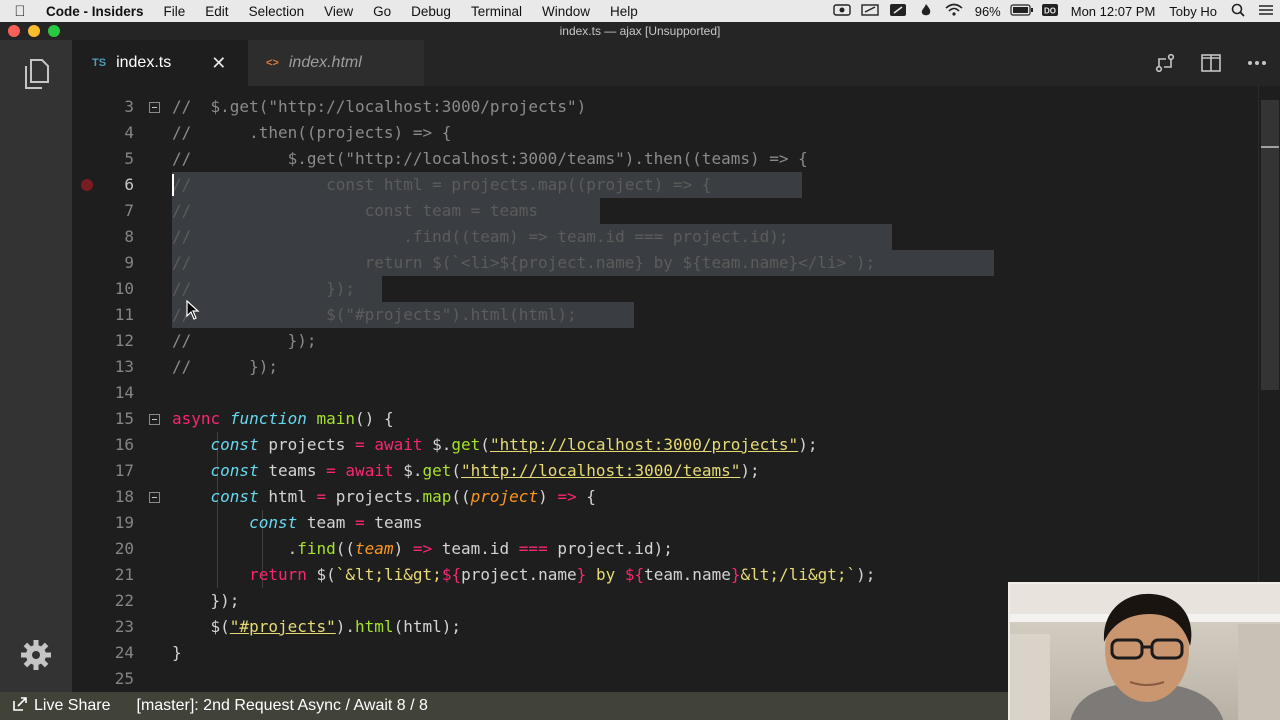  Describe the element at coordinates (624, 11) in the screenshot. I see `menu-help: Help` at that location.